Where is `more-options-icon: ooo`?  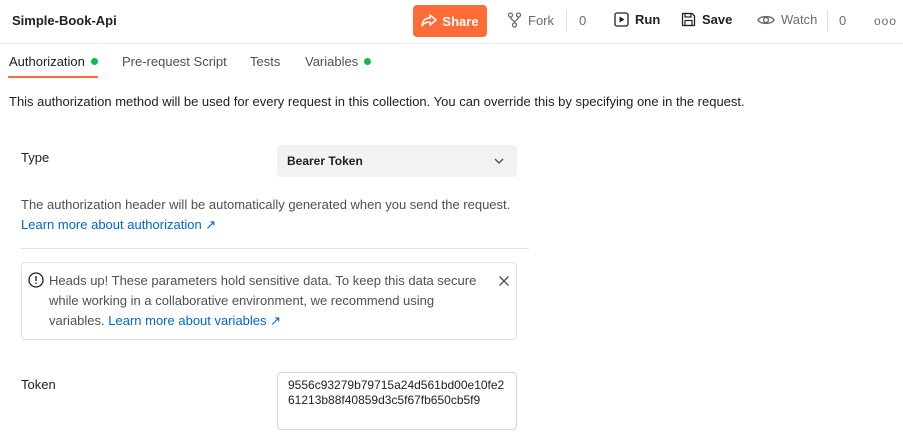 more-options-icon: ooo is located at coordinates (885, 21).